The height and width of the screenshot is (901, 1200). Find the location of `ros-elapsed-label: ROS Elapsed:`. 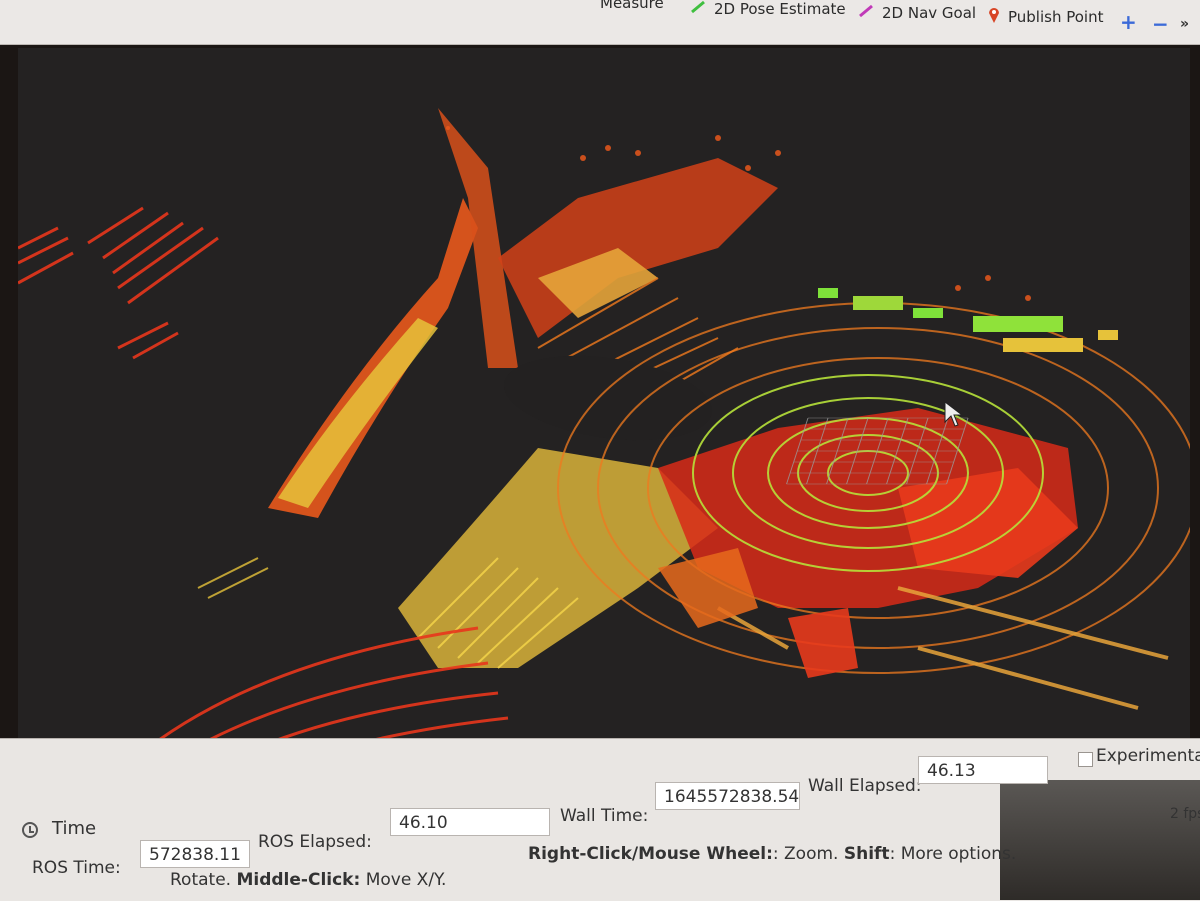

ros-elapsed-label: ROS Elapsed: is located at coordinates (315, 842).